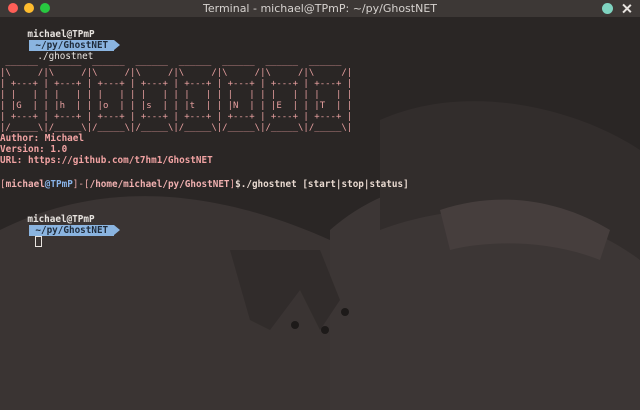  What do you see at coordinates (74, 230) in the screenshot?
I see `prompt-path-2: ~/py/GhostNET` at bounding box center [74, 230].